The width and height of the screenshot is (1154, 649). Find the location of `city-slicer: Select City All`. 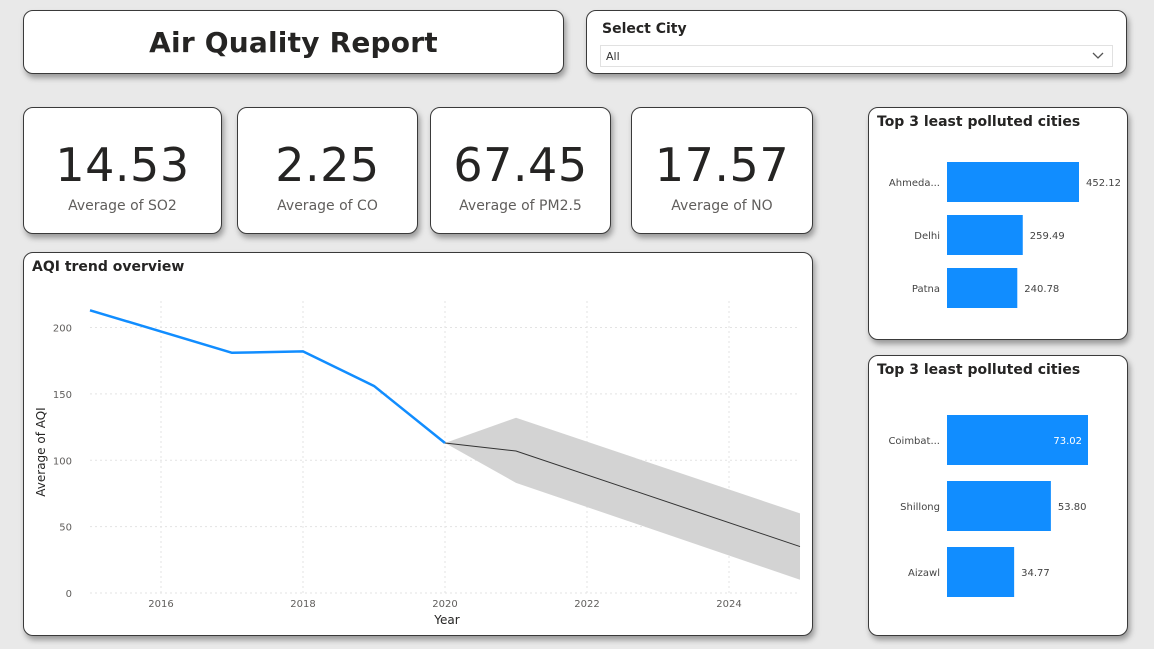

city-slicer: Select City All is located at coordinates (856, 42).